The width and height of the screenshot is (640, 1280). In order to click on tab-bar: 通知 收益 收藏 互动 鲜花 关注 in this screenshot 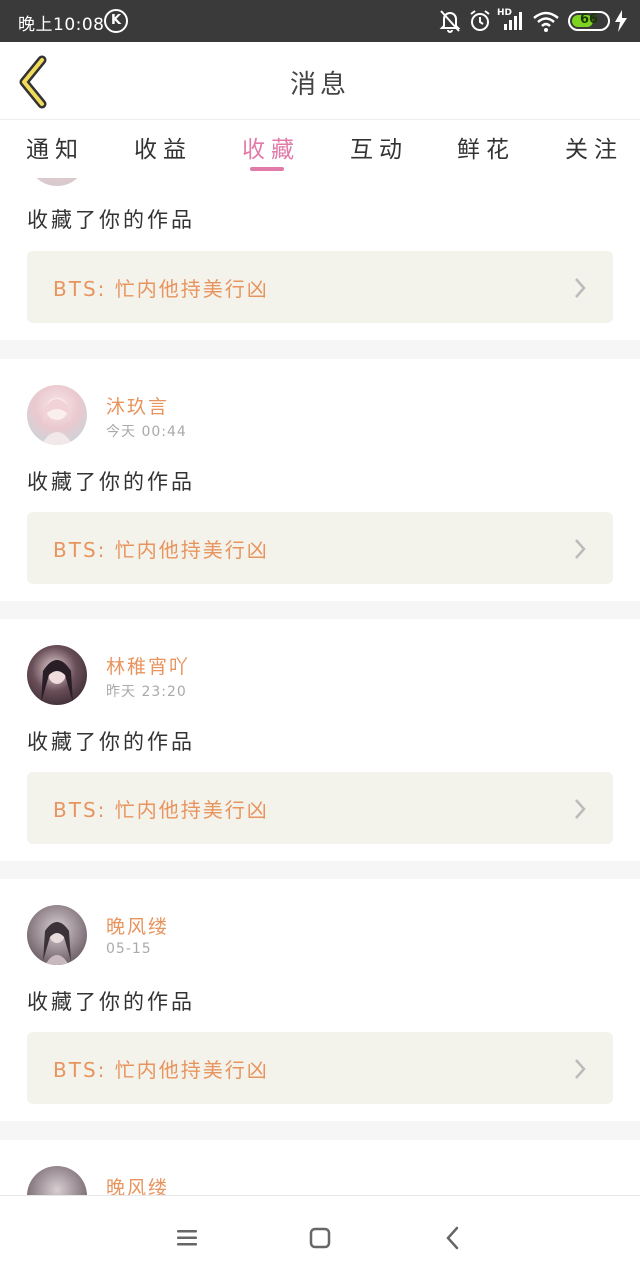, I will do `click(320, 149)`.